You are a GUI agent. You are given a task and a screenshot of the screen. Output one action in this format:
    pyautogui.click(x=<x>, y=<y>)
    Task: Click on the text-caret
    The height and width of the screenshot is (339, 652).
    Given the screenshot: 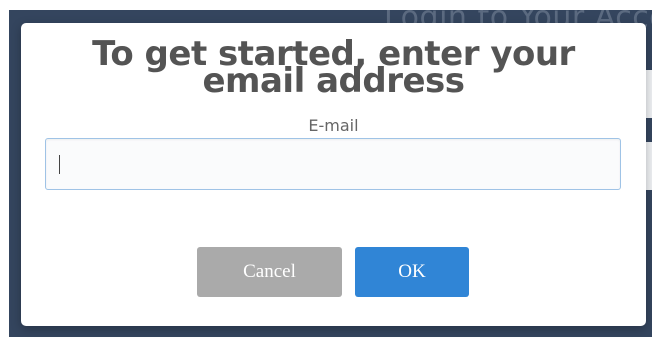 What is the action you would take?
    pyautogui.click(x=59, y=164)
    